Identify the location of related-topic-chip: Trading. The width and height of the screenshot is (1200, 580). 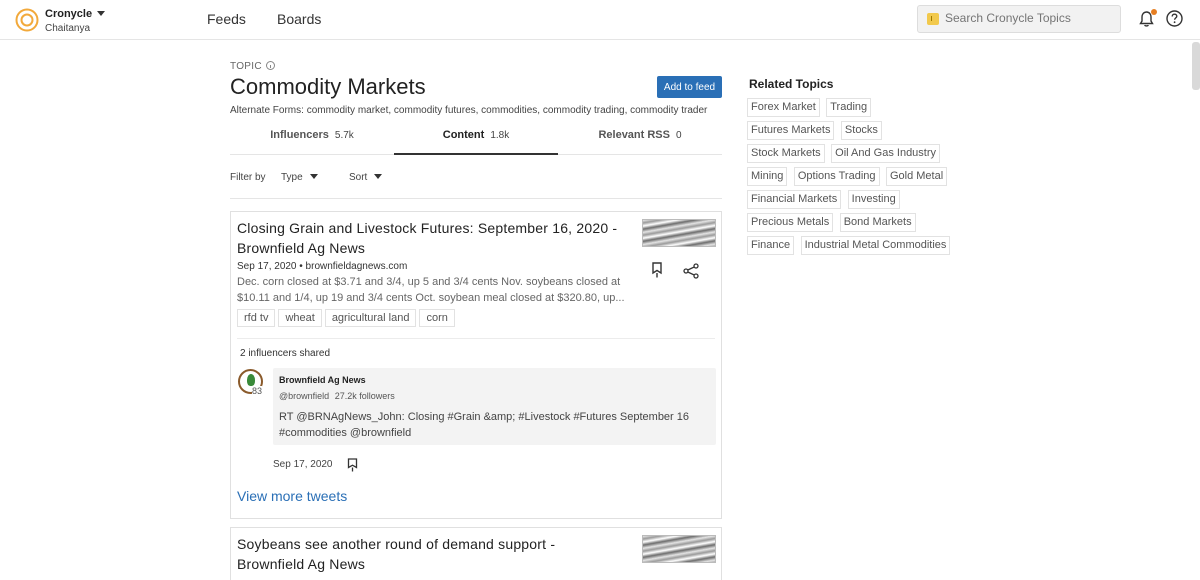
(849, 107).